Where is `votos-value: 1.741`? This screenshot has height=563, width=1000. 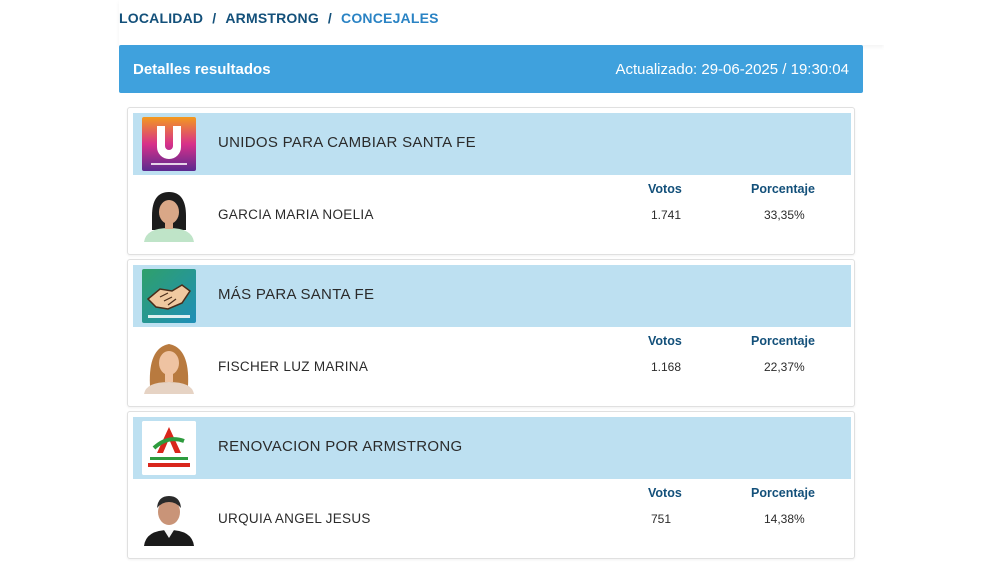
votos-value: 1.741 is located at coordinates (666, 215).